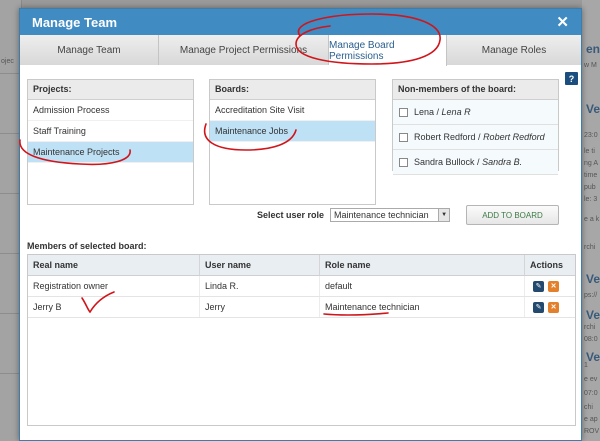  I want to click on role-label: Select user role, so click(291, 215).